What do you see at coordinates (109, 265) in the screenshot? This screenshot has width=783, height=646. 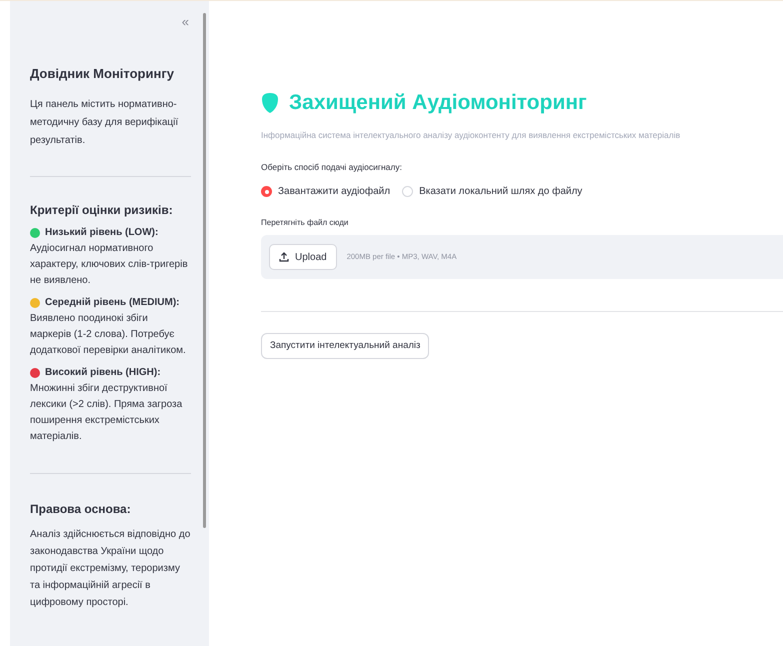 I see `risk-level-description: Аудіосигнал нормативного характеру, ключових слів-тригерів не виявлено.` at bounding box center [109, 265].